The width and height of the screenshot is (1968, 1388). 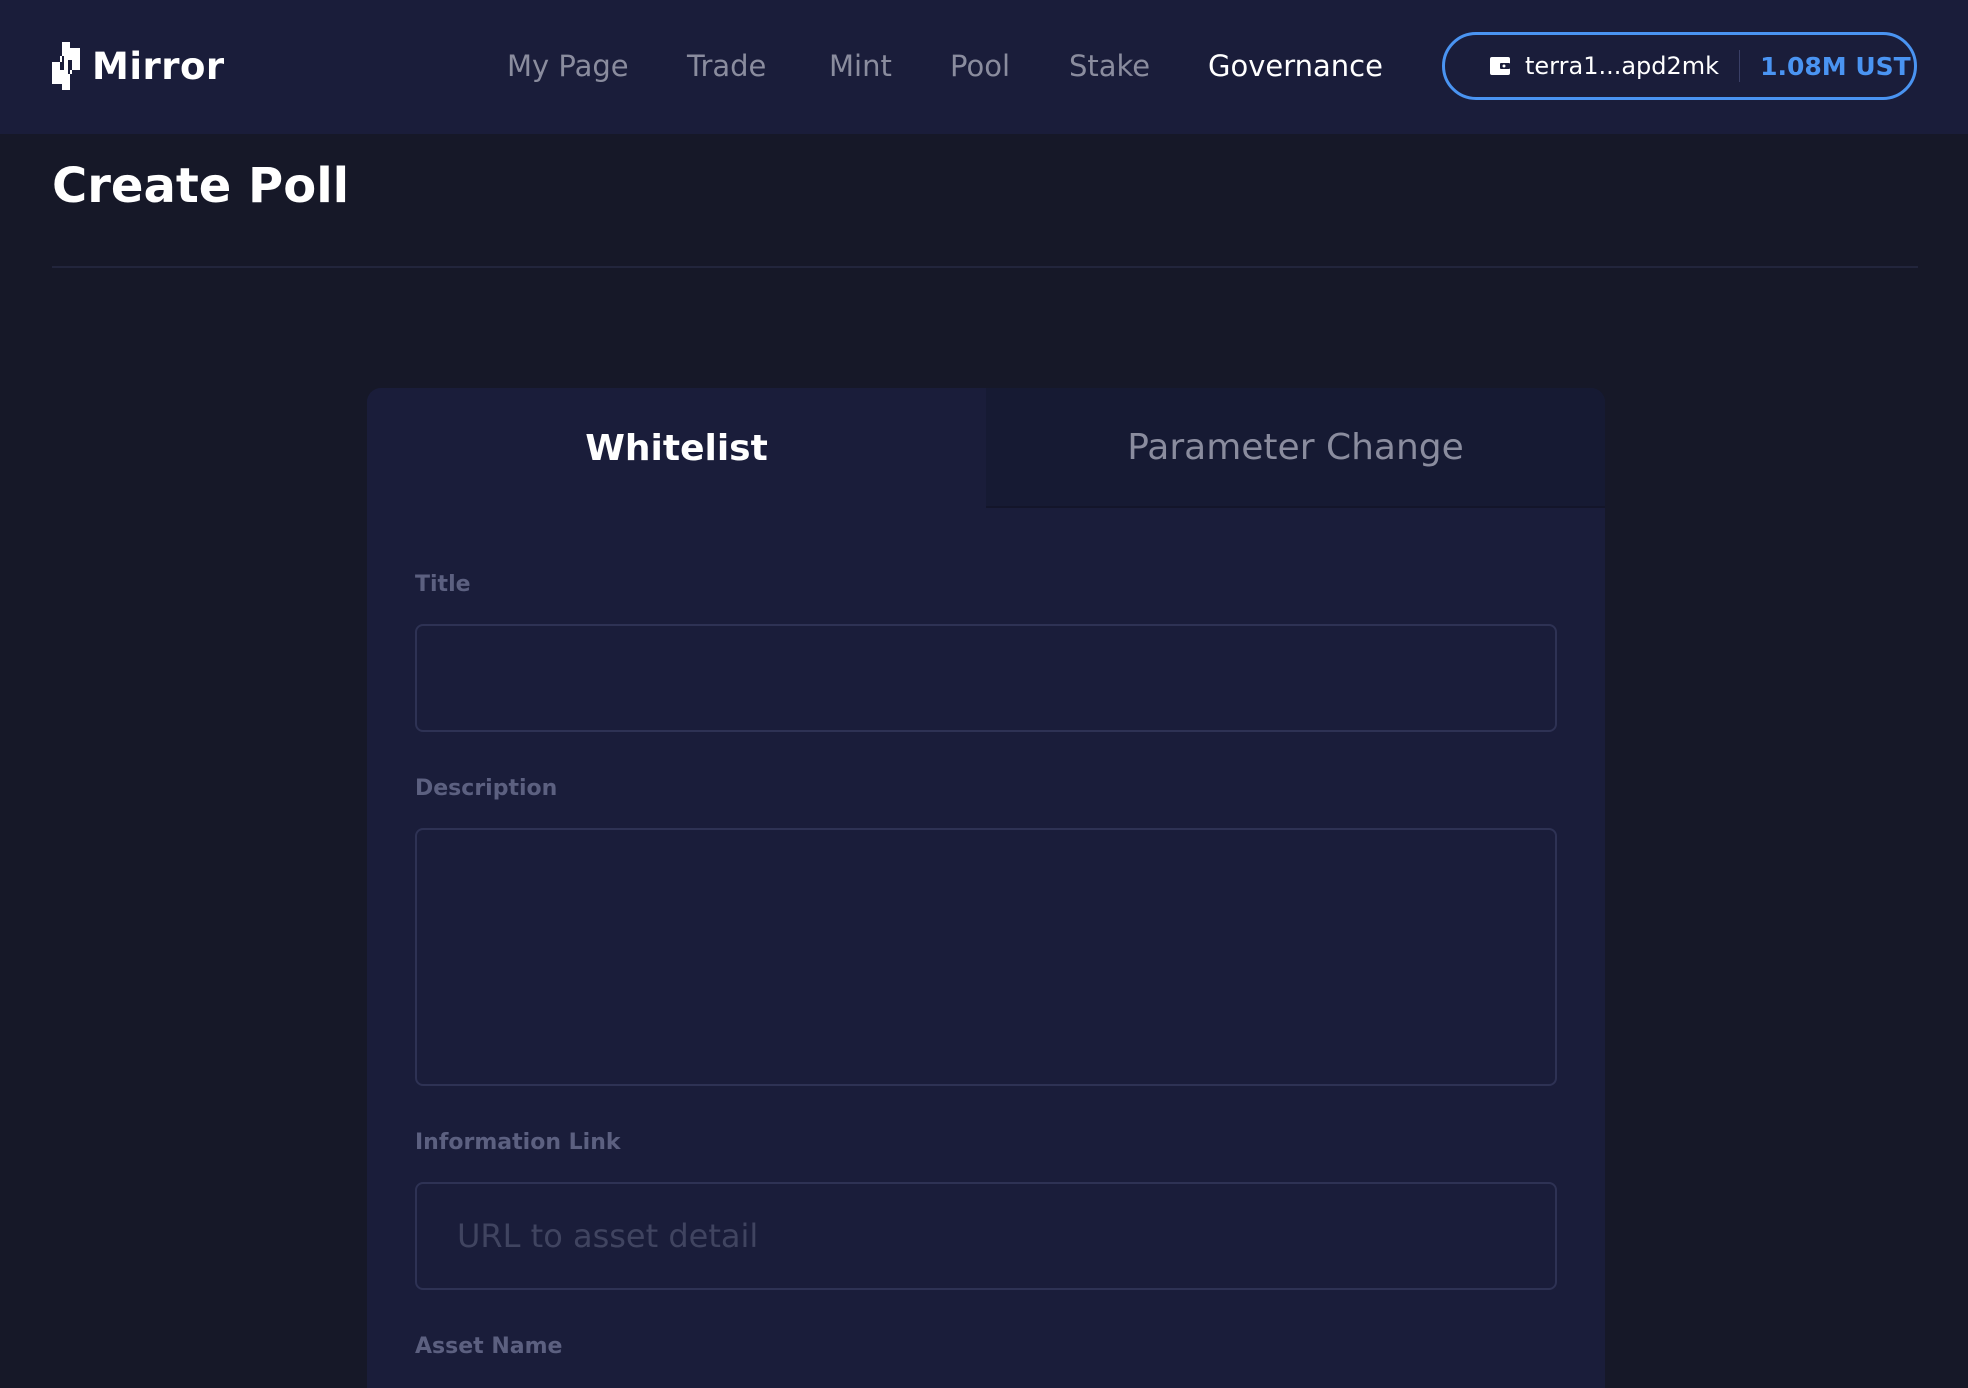 I want to click on page-title: Create Poll, so click(x=201, y=186).